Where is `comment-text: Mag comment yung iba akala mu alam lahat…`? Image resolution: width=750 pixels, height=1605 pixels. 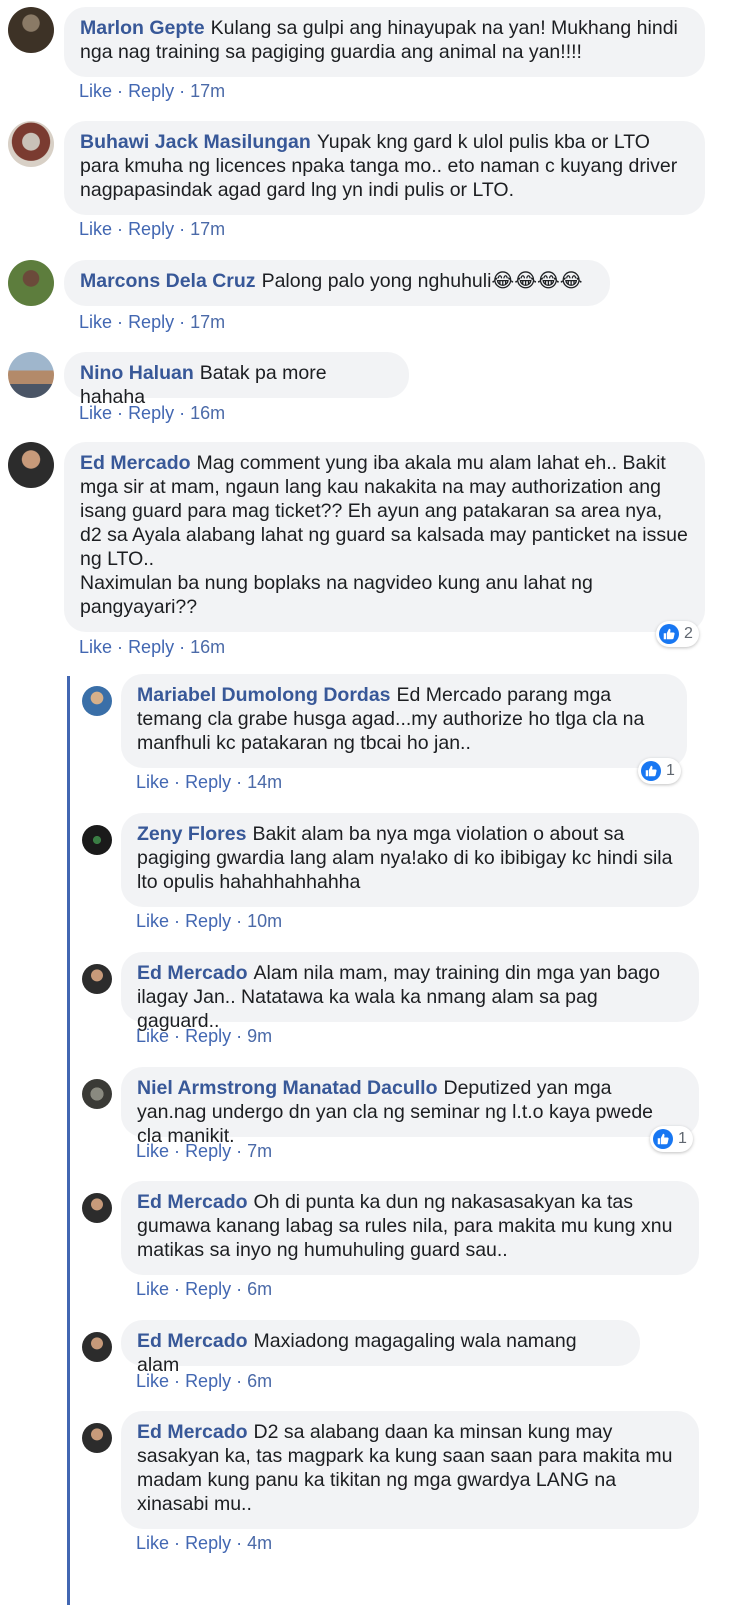
comment-text: Mag comment yung iba akala mu alam lahat… is located at coordinates (384, 535).